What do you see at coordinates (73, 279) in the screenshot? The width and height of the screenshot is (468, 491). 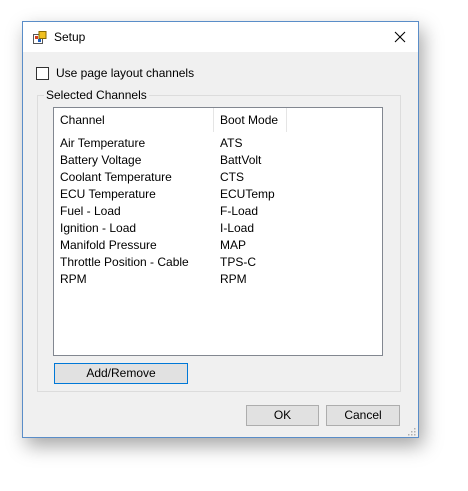 I see `channel-cell: RPM` at bounding box center [73, 279].